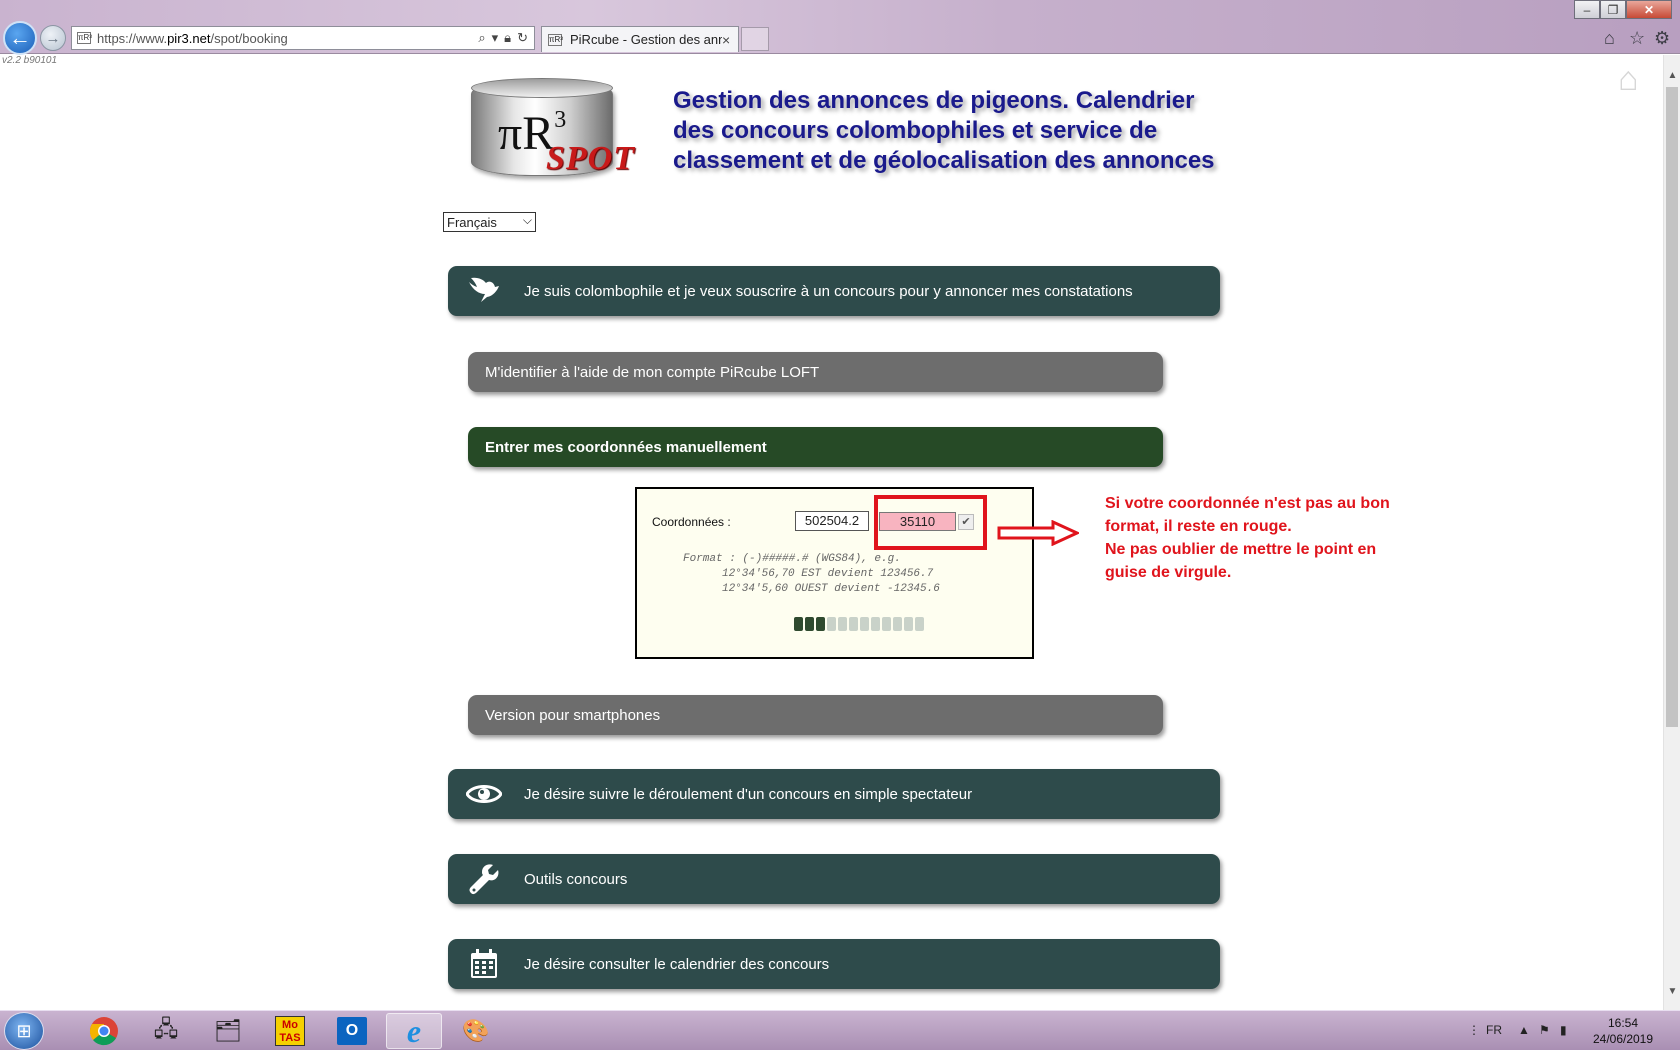 This screenshot has width=1680, height=1050. Describe the element at coordinates (755, 39) in the screenshot. I see `new-tab-button` at that location.